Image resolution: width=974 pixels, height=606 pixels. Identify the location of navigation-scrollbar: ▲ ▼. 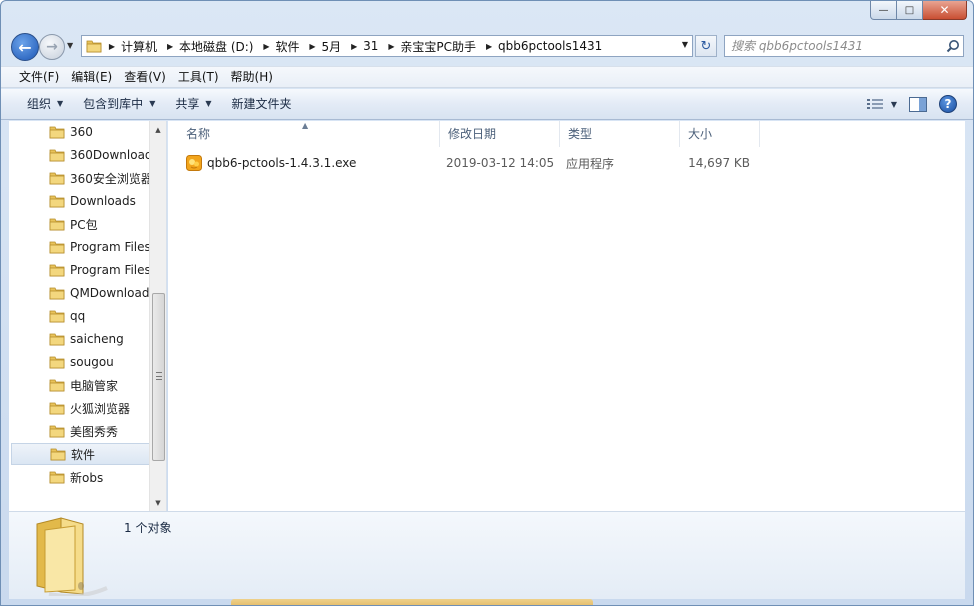
(157, 316).